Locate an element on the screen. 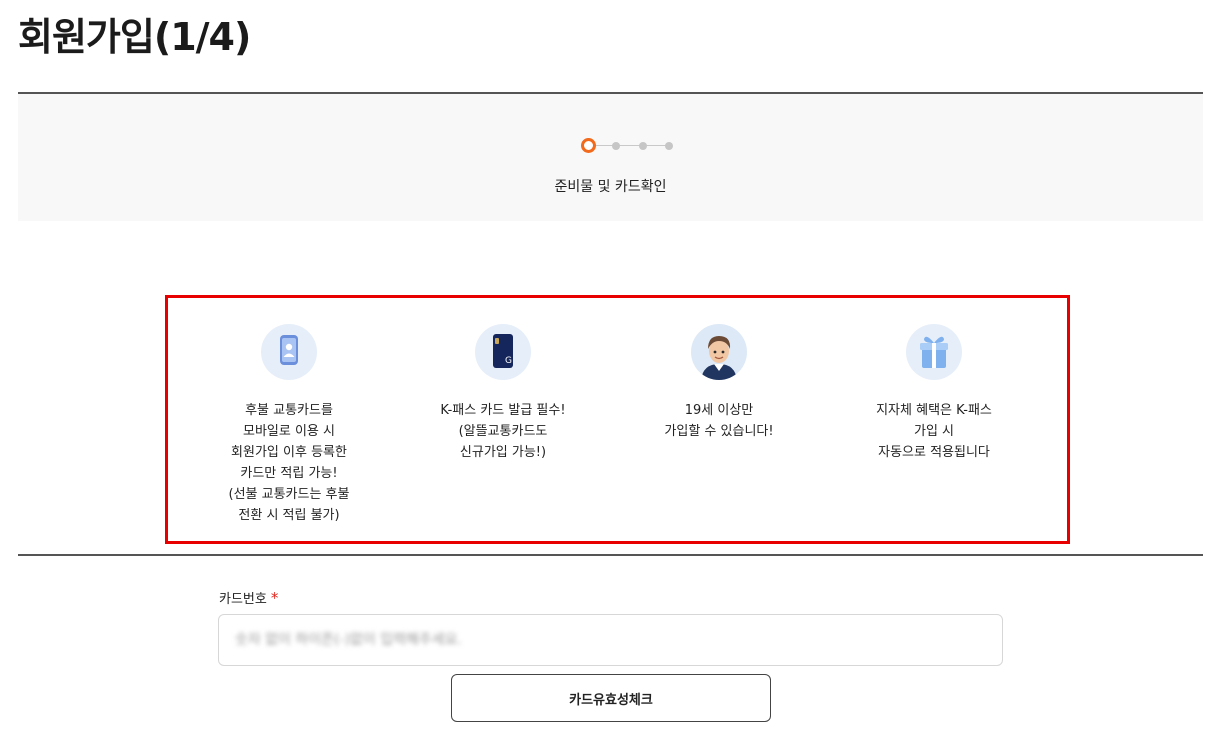  card-number-label-text: 카드번호 is located at coordinates (243, 599).